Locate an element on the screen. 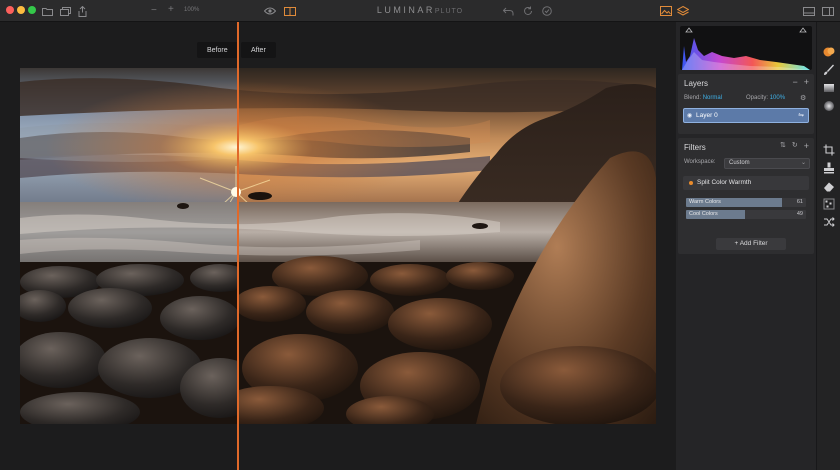 This screenshot has height=470, width=840. cool-colors-label: Cool Colors is located at coordinates (703, 214).